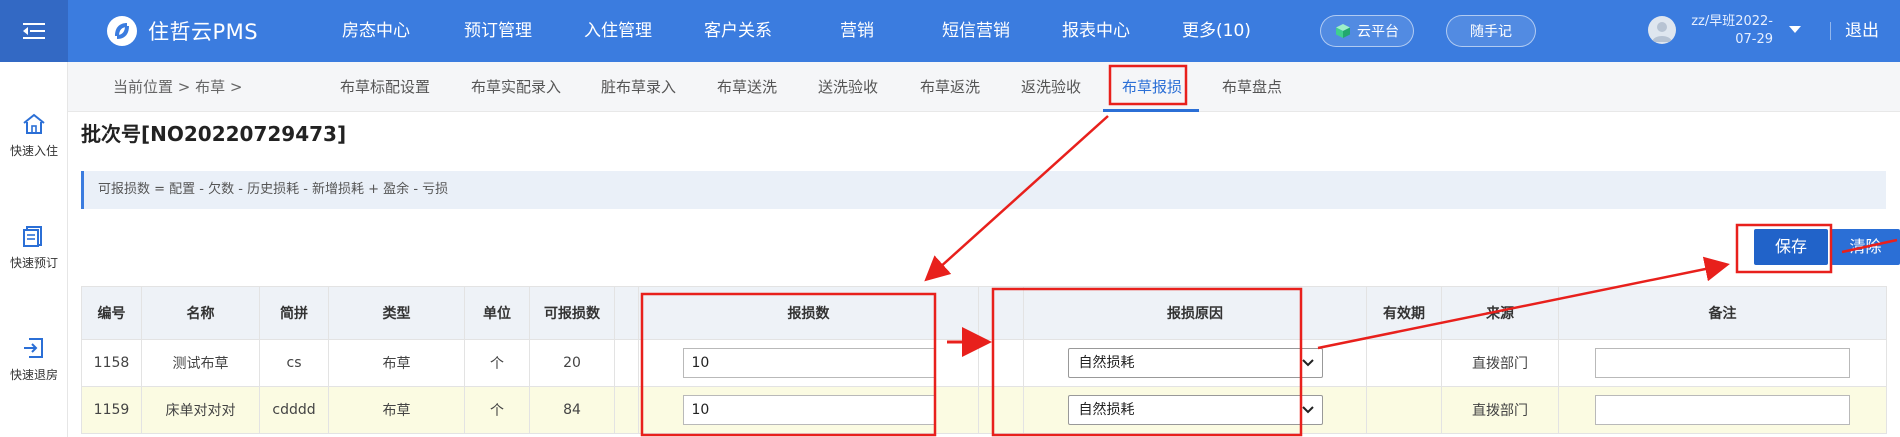  What do you see at coordinates (1378, 32) in the screenshot?
I see `cloud-platform-label: 云平台` at bounding box center [1378, 32].